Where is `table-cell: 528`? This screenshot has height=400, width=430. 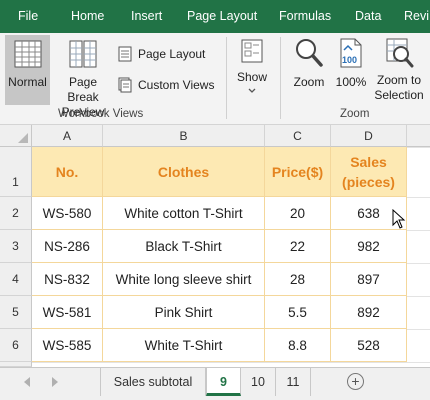 table-cell: 528 is located at coordinates (369, 345).